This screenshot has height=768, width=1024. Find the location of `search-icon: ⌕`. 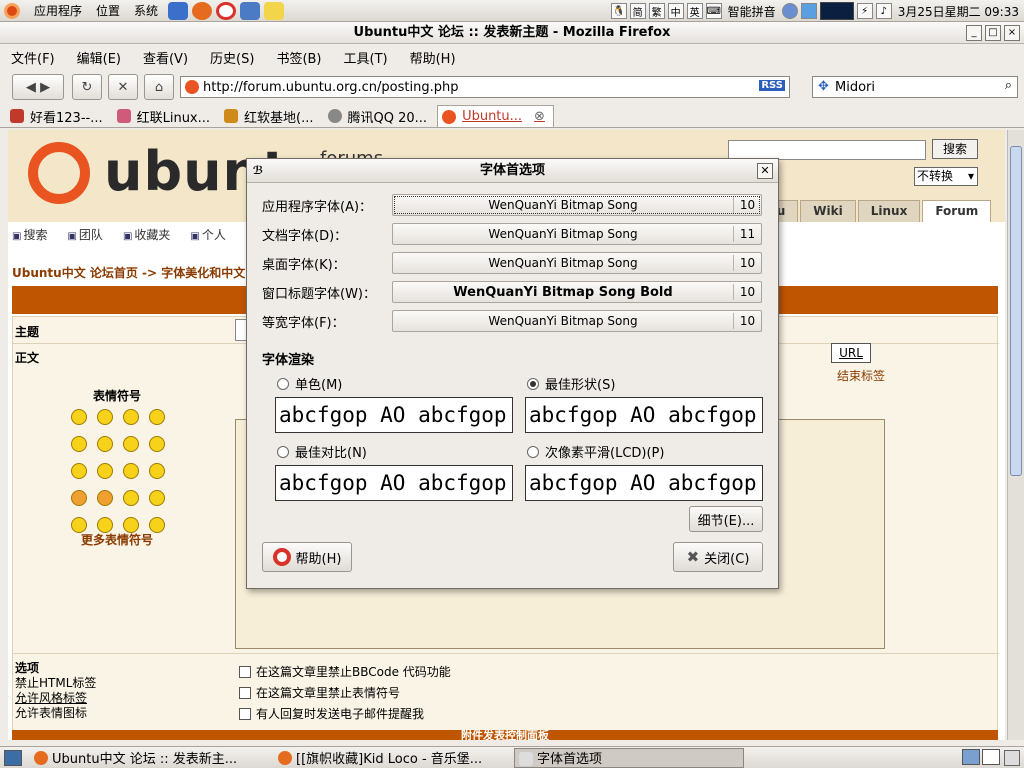

search-icon: ⌕ is located at coordinates (1008, 85).